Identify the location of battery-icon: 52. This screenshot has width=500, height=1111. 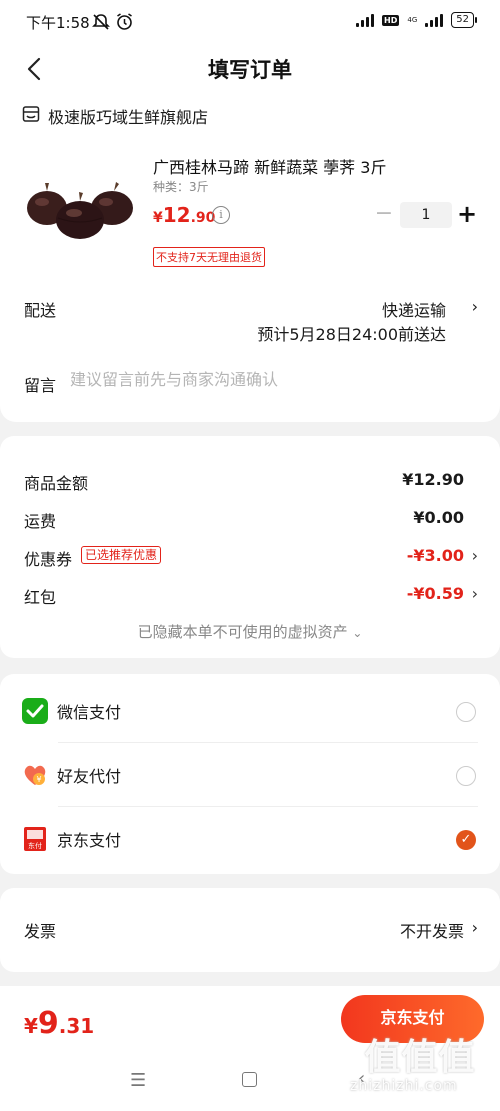
(464, 20).